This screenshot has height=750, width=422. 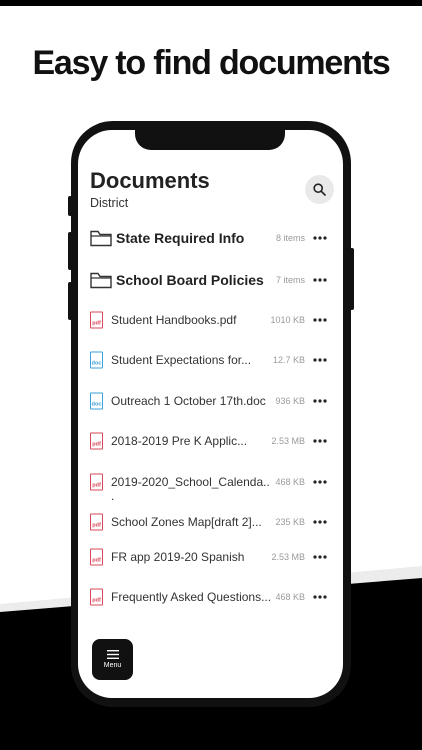 I want to click on file-row: pdf Student Handbooks.pdf 1010 KB, so click(x=210, y=320).